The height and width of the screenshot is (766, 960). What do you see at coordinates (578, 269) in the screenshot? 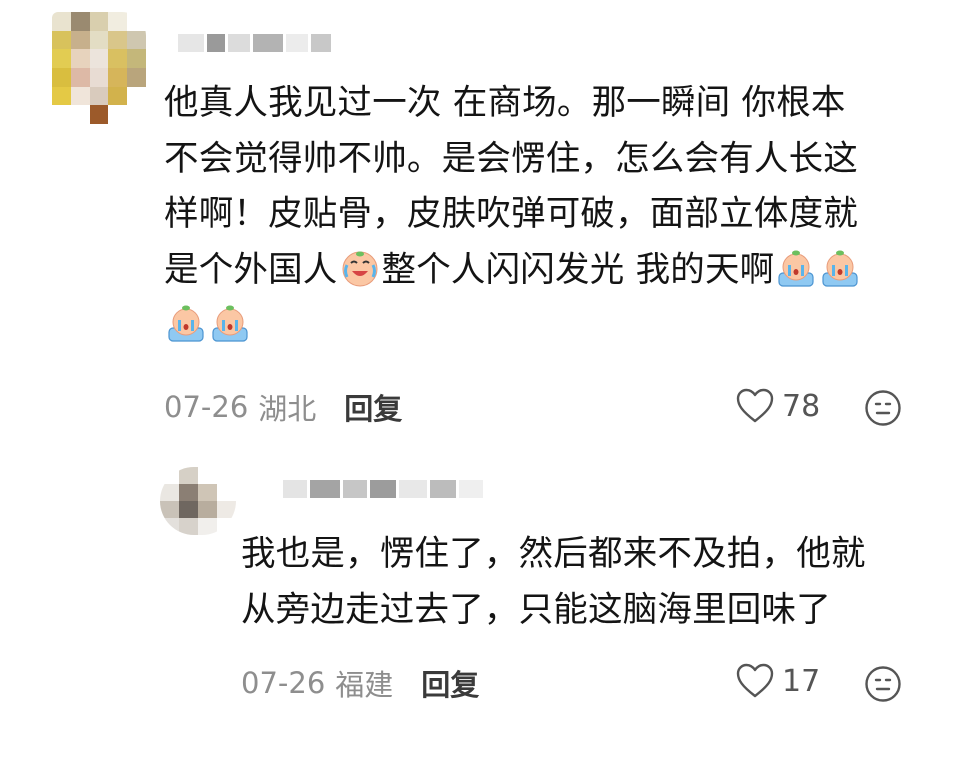
I see `comment-text-segment: 整个人闪闪发光 我的天啊` at bounding box center [578, 269].